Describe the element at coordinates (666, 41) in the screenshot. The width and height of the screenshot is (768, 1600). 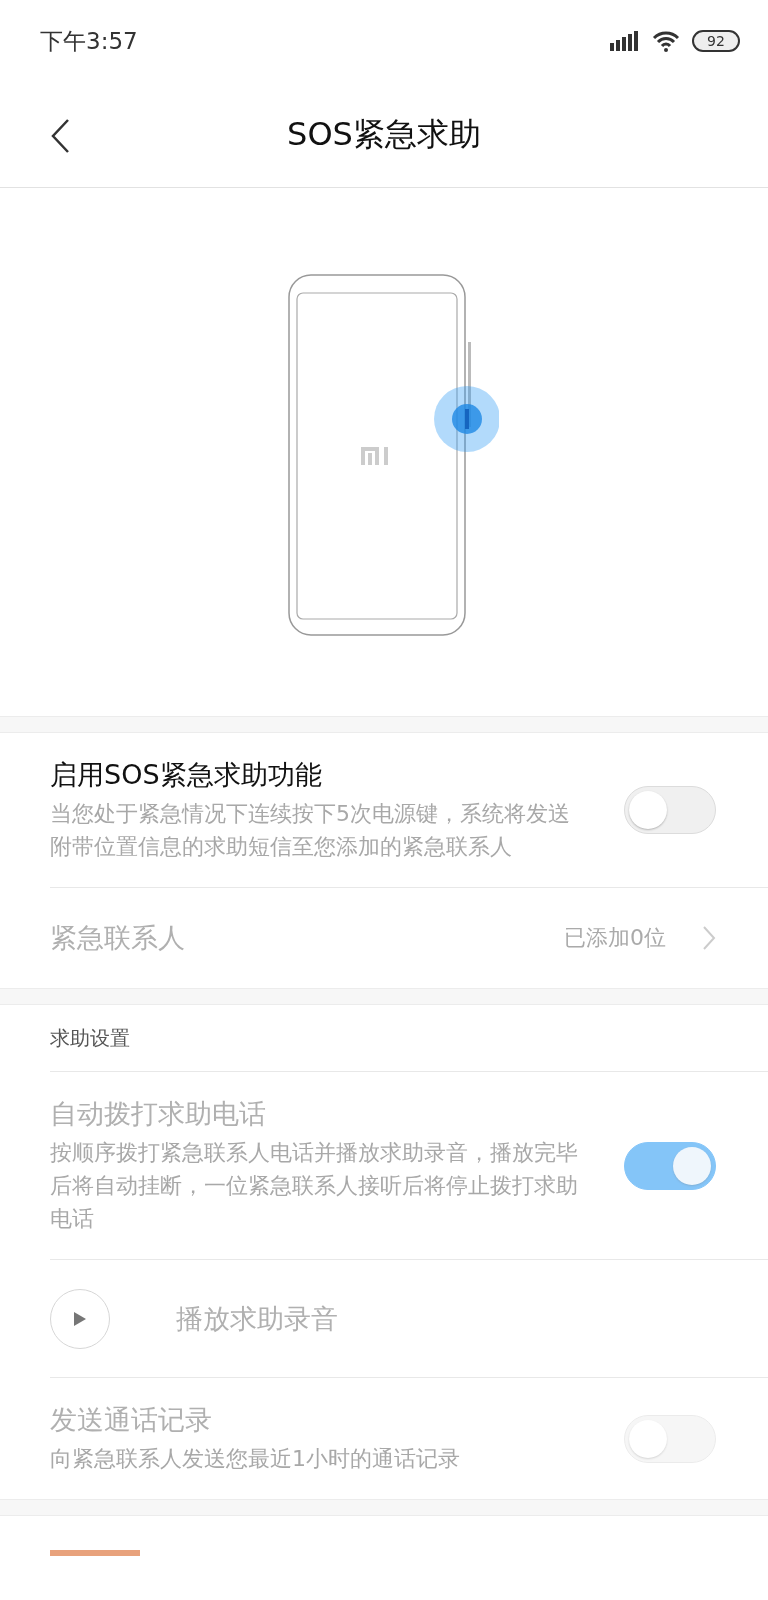
I see `wifi-icon` at that location.